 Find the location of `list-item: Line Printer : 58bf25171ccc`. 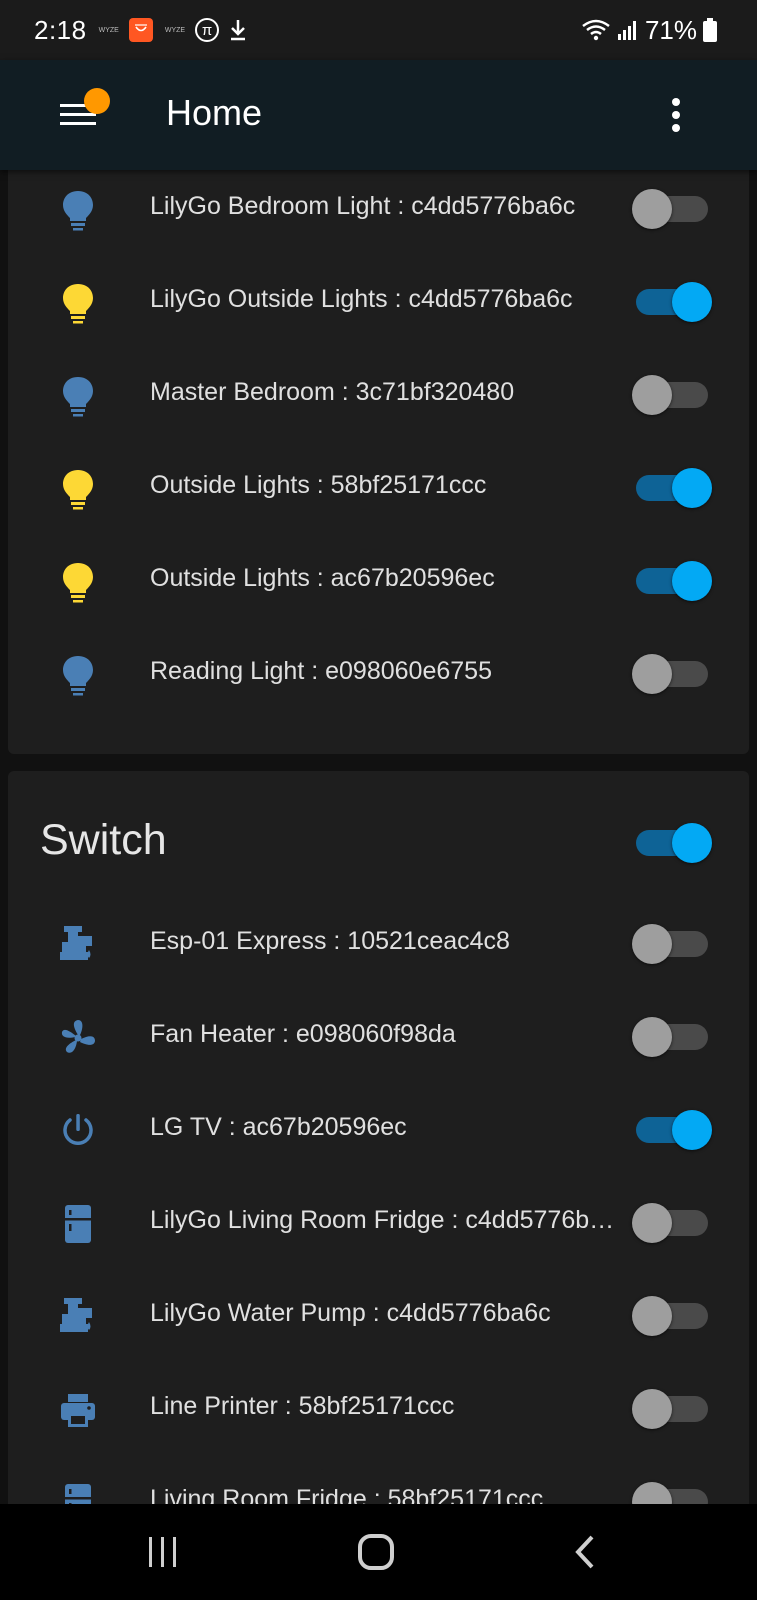

list-item: Line Printer : 58bf25171ccc is located at coordinates (378, 1409).